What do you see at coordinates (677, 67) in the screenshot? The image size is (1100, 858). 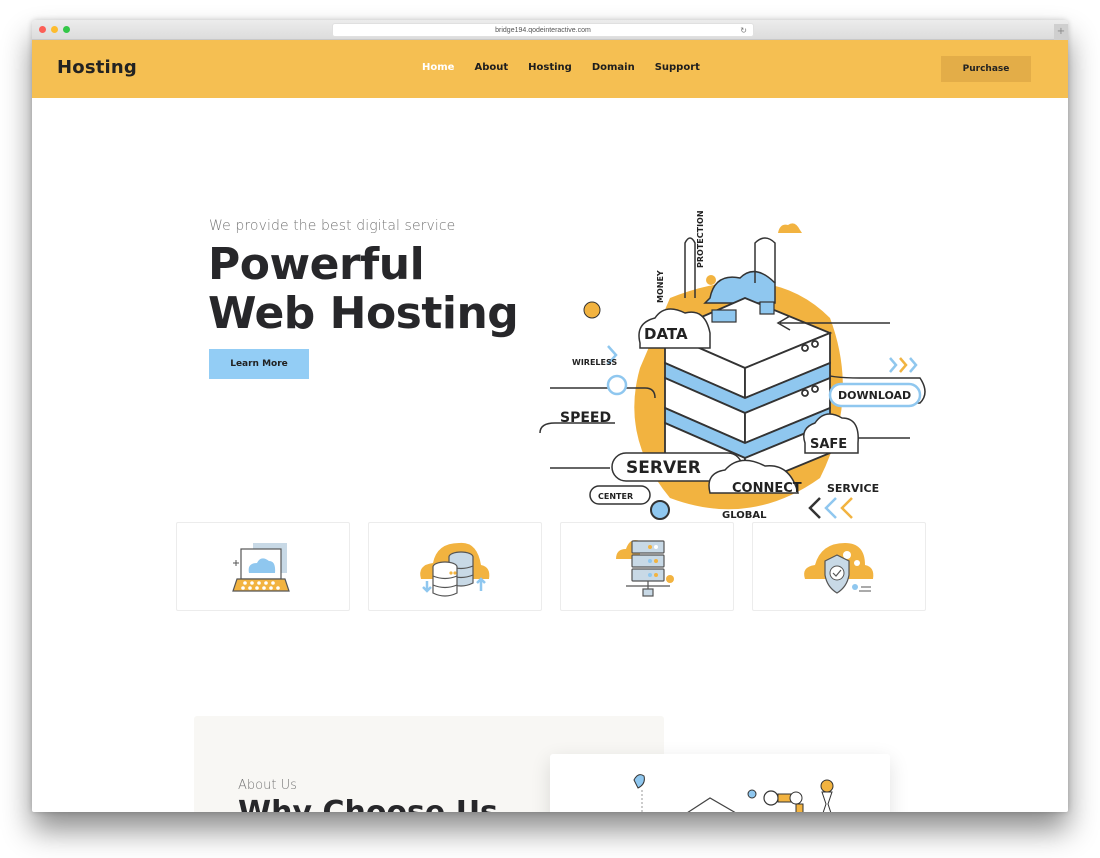 I see `nav-support: Support` at bounding box center [677, 67].